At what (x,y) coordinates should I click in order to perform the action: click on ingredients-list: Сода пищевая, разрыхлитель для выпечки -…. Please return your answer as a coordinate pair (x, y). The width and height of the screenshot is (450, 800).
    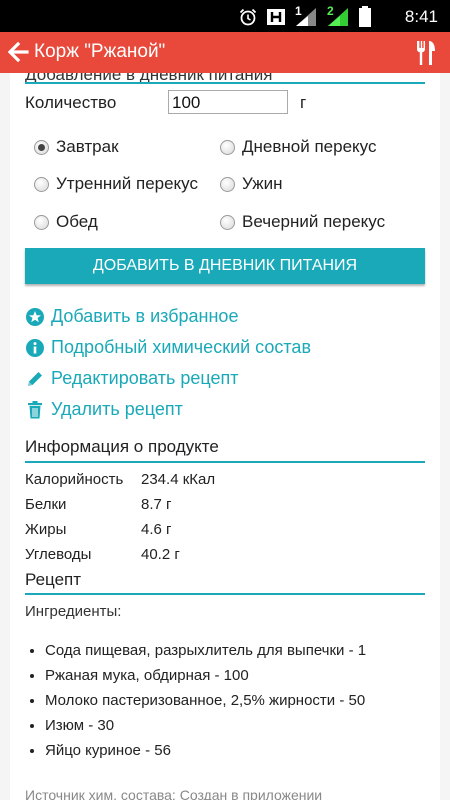
    Looking at the image, I should click on (195, 700).